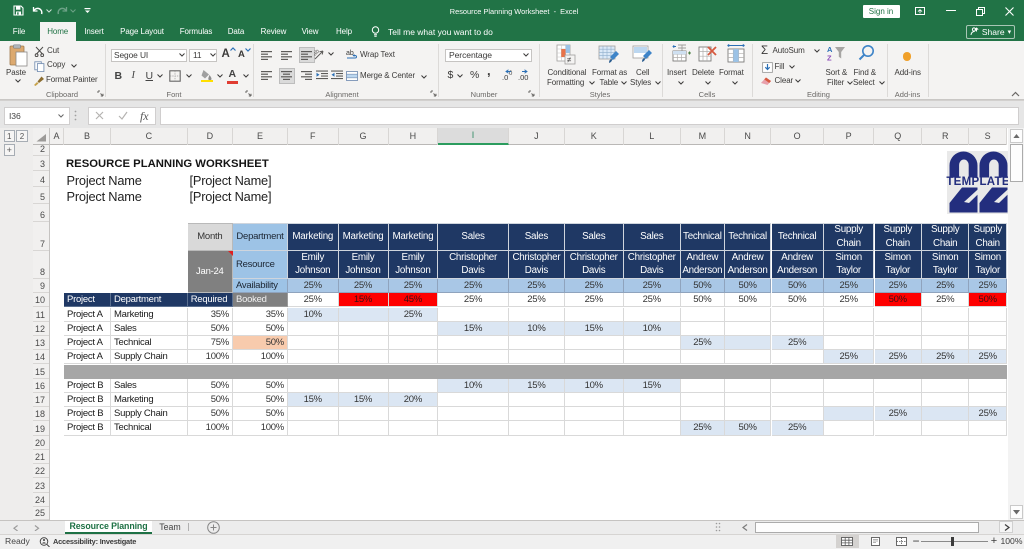 This screenshot has height=549, width=1024. Describe the element at coordinates (829, 58) in the screenshot. I see `svg-text: Z` at that location.